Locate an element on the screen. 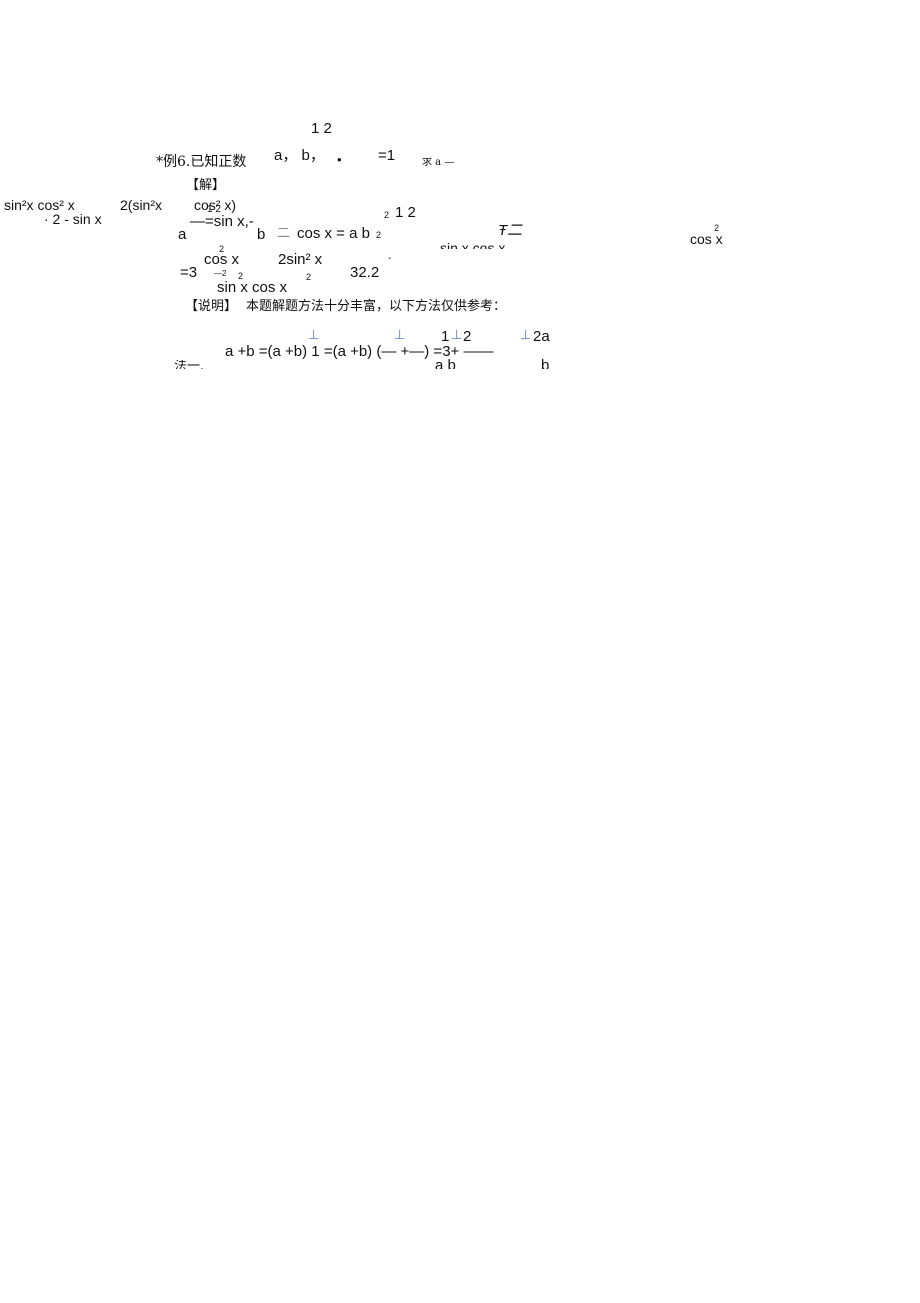 The image size is (920, 1303). explanation-label: 【说明】 is located at coordinates (211, 306).